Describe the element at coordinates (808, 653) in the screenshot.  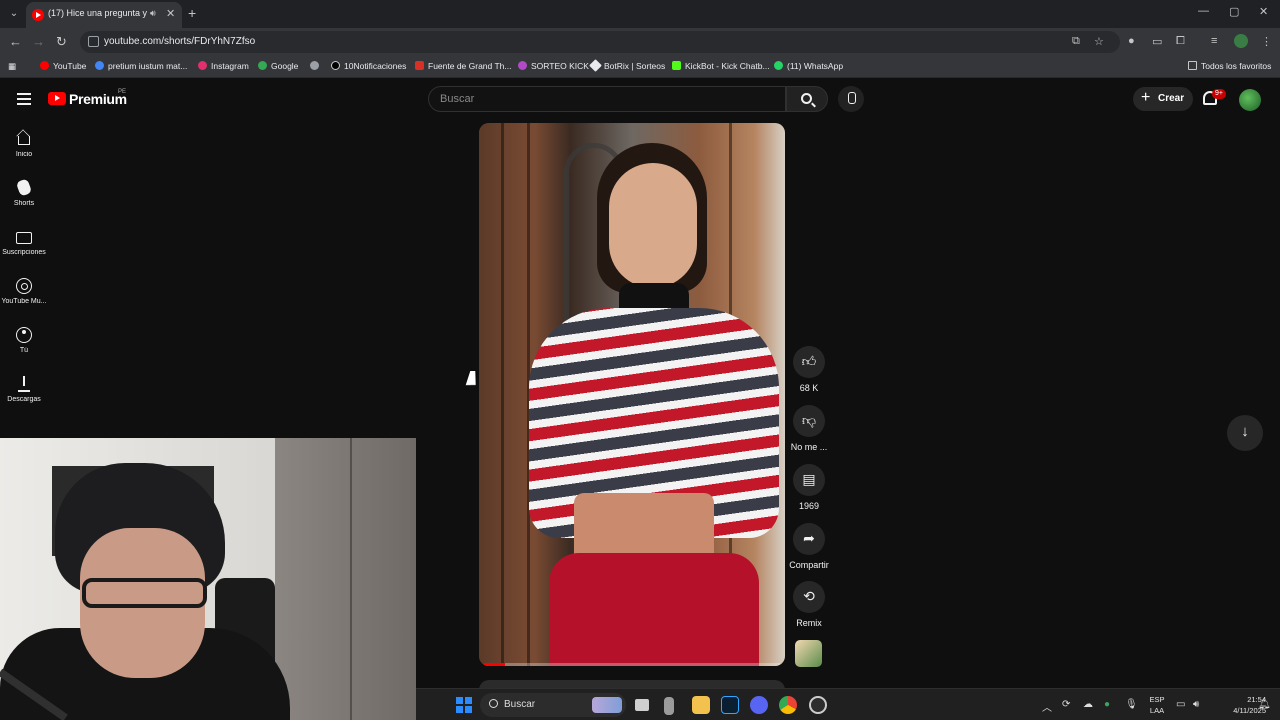
I see `sound-thumbnail` at that location.